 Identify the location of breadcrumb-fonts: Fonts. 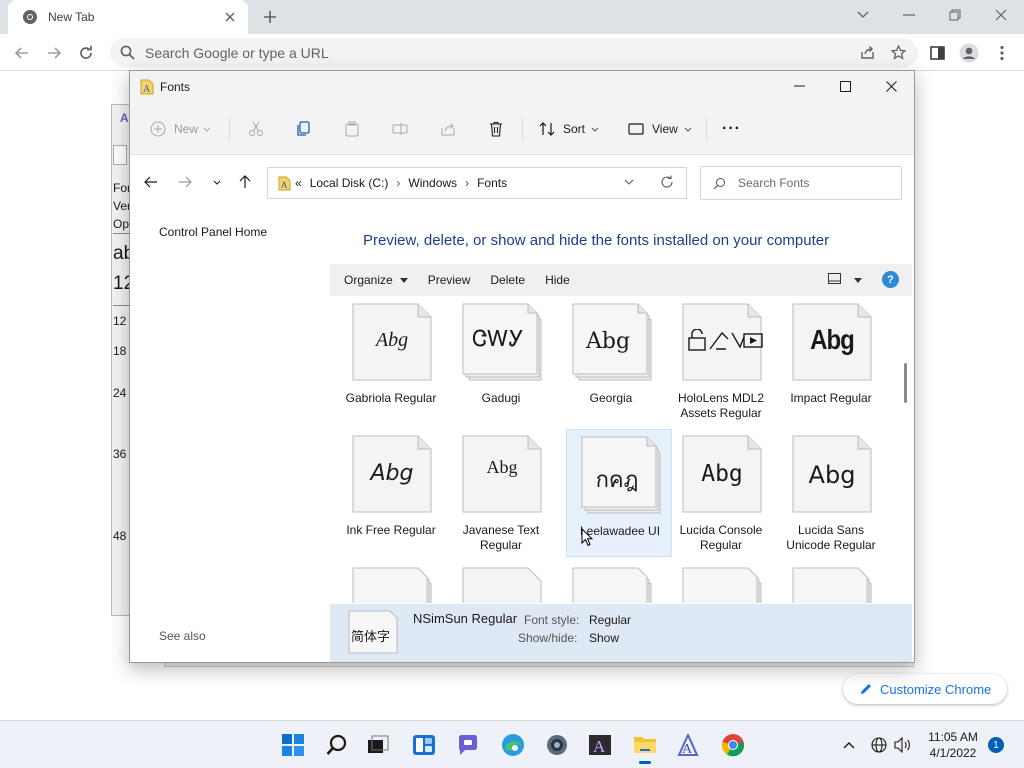
(492, 183).